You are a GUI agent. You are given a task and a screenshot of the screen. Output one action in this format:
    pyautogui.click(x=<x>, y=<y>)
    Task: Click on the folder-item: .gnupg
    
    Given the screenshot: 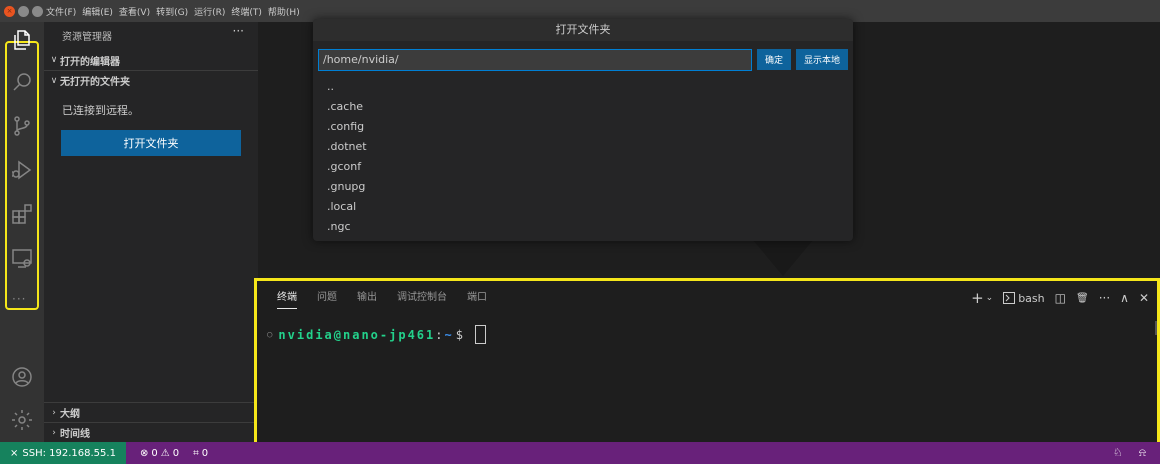 What is the action you would take?
    pyautogui.click(x=347, y=187)
    